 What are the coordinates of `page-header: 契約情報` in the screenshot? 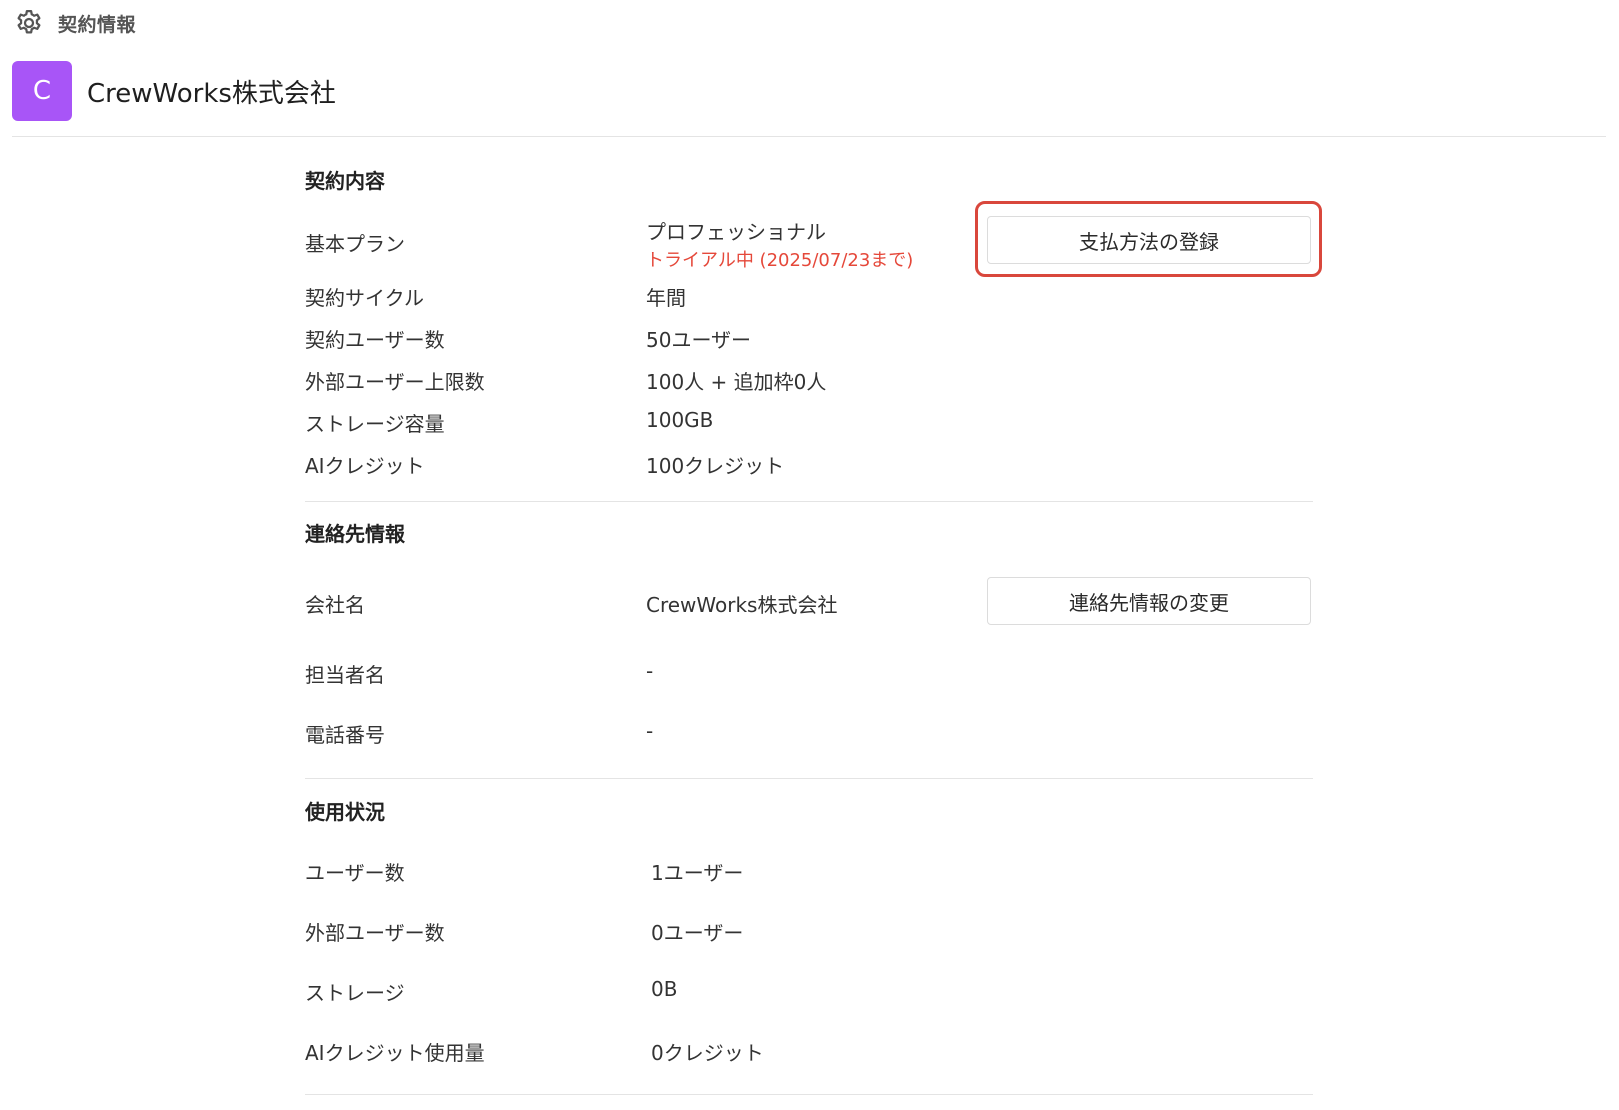 It's located at (75, 23).